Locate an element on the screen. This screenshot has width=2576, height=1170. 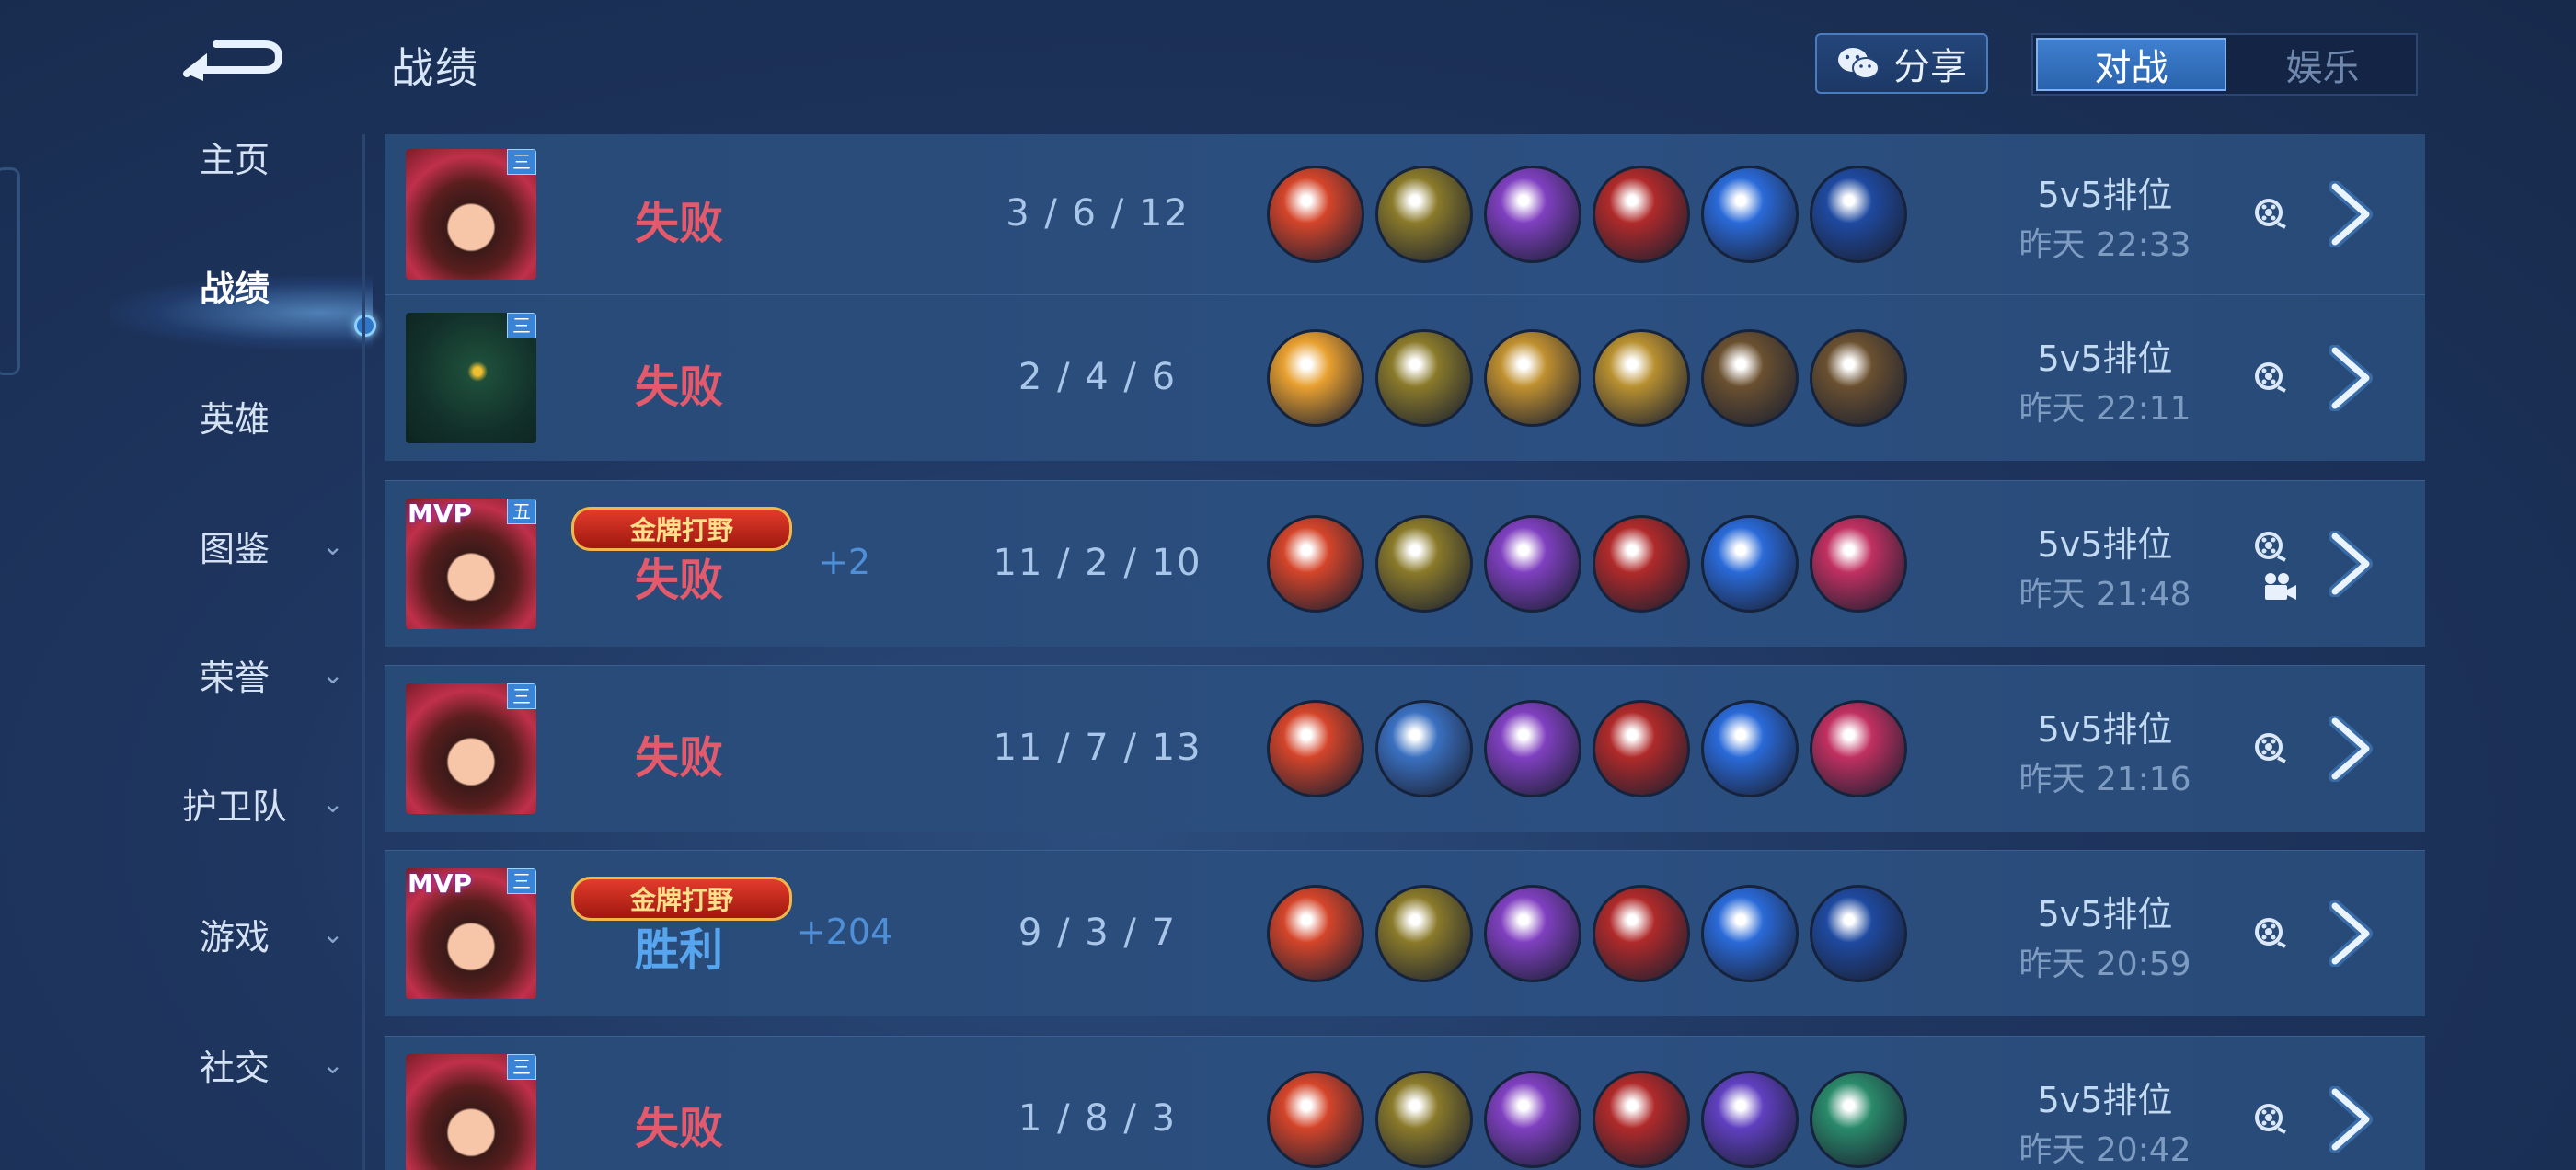
match-row: 三 MVP 金牌打野 胜利 +204 9 / 3 / 7 5v5排位 昨天 20:59 is located at coordinates (1405, 933).